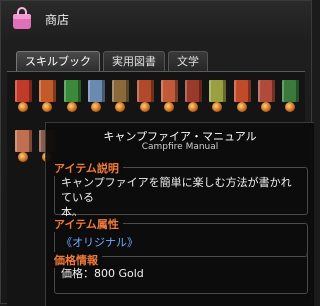 The height and width of the screenshot is (306, 320). Describe the element at coordinates (102, 273) in the screenshot. I see `price-value: 価格：800 Gold` at that location.